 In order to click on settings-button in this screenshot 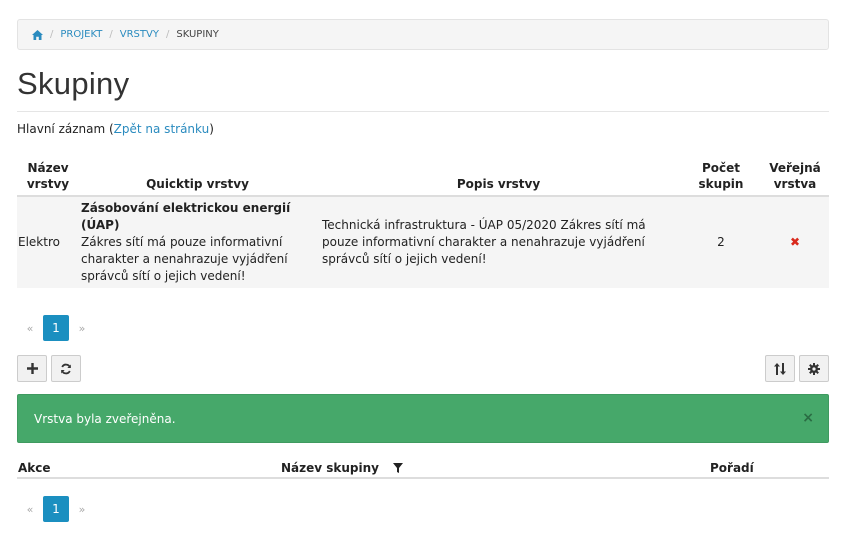, I will do `click(814, 368)`.